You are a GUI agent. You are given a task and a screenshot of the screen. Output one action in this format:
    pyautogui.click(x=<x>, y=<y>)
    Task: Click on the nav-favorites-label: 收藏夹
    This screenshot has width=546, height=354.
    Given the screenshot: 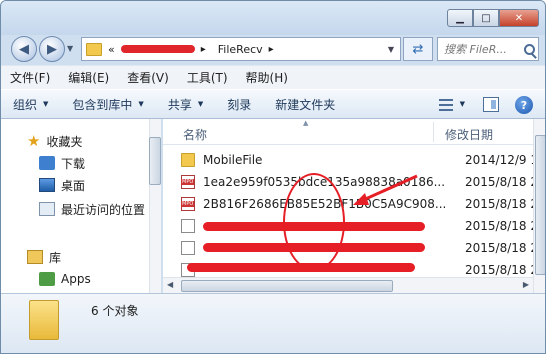 What is the action you would take?
    pyautogui.click(x=64, y=141)
    